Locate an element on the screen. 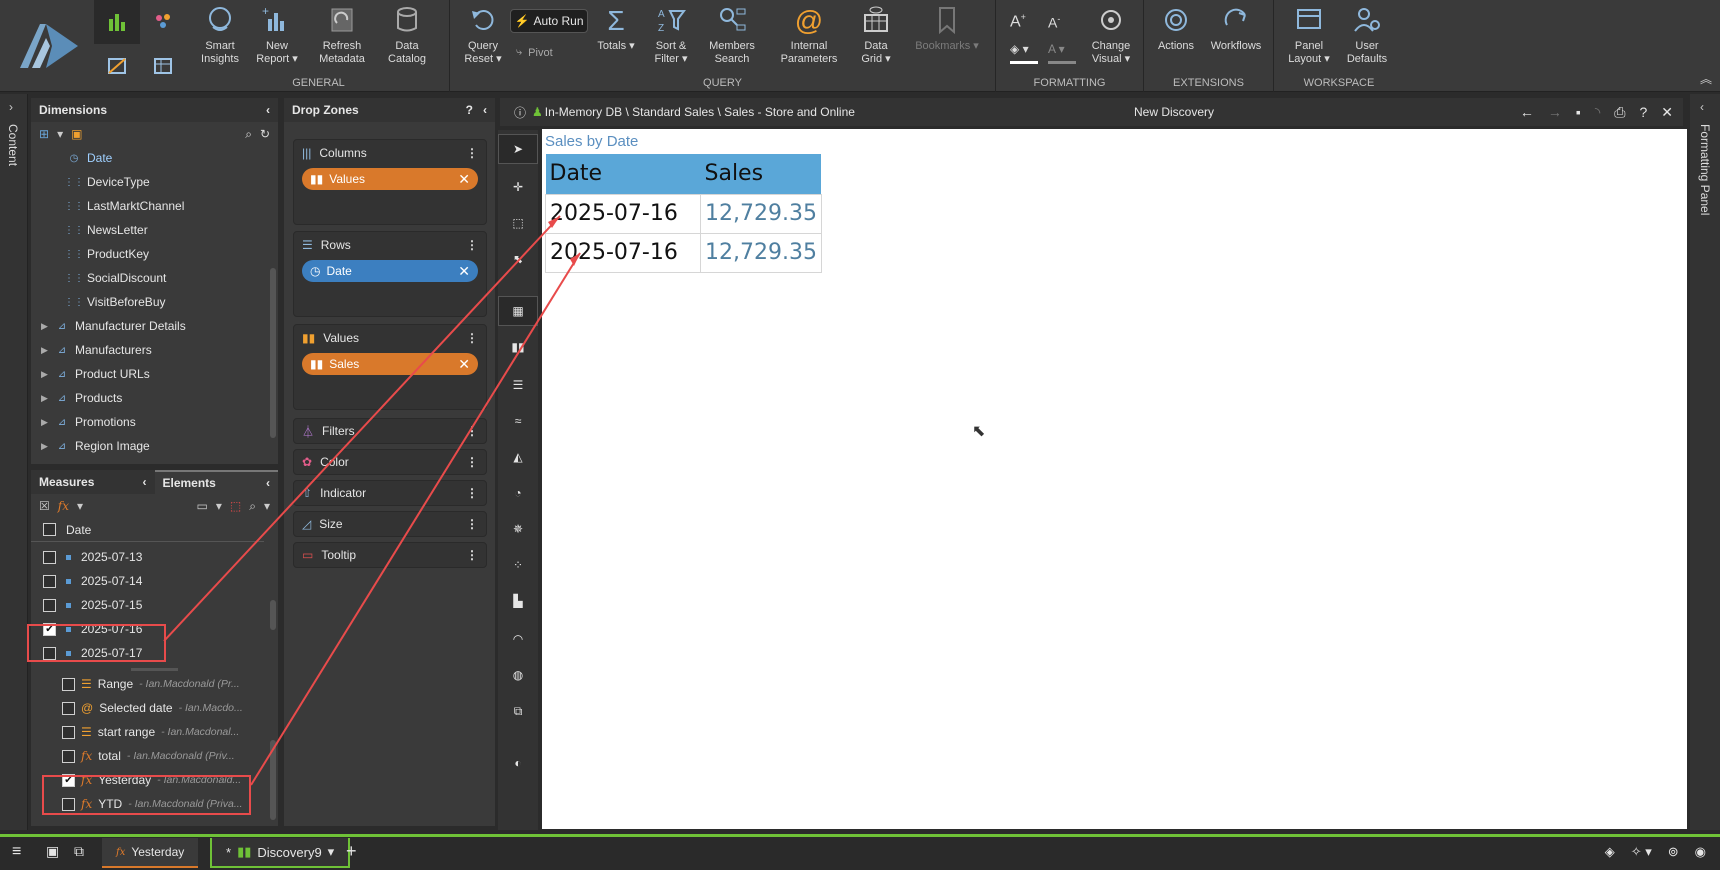 The image size is (1720, 870). collapse-measures-icon: ‹ is located at coordinates (145, 482).